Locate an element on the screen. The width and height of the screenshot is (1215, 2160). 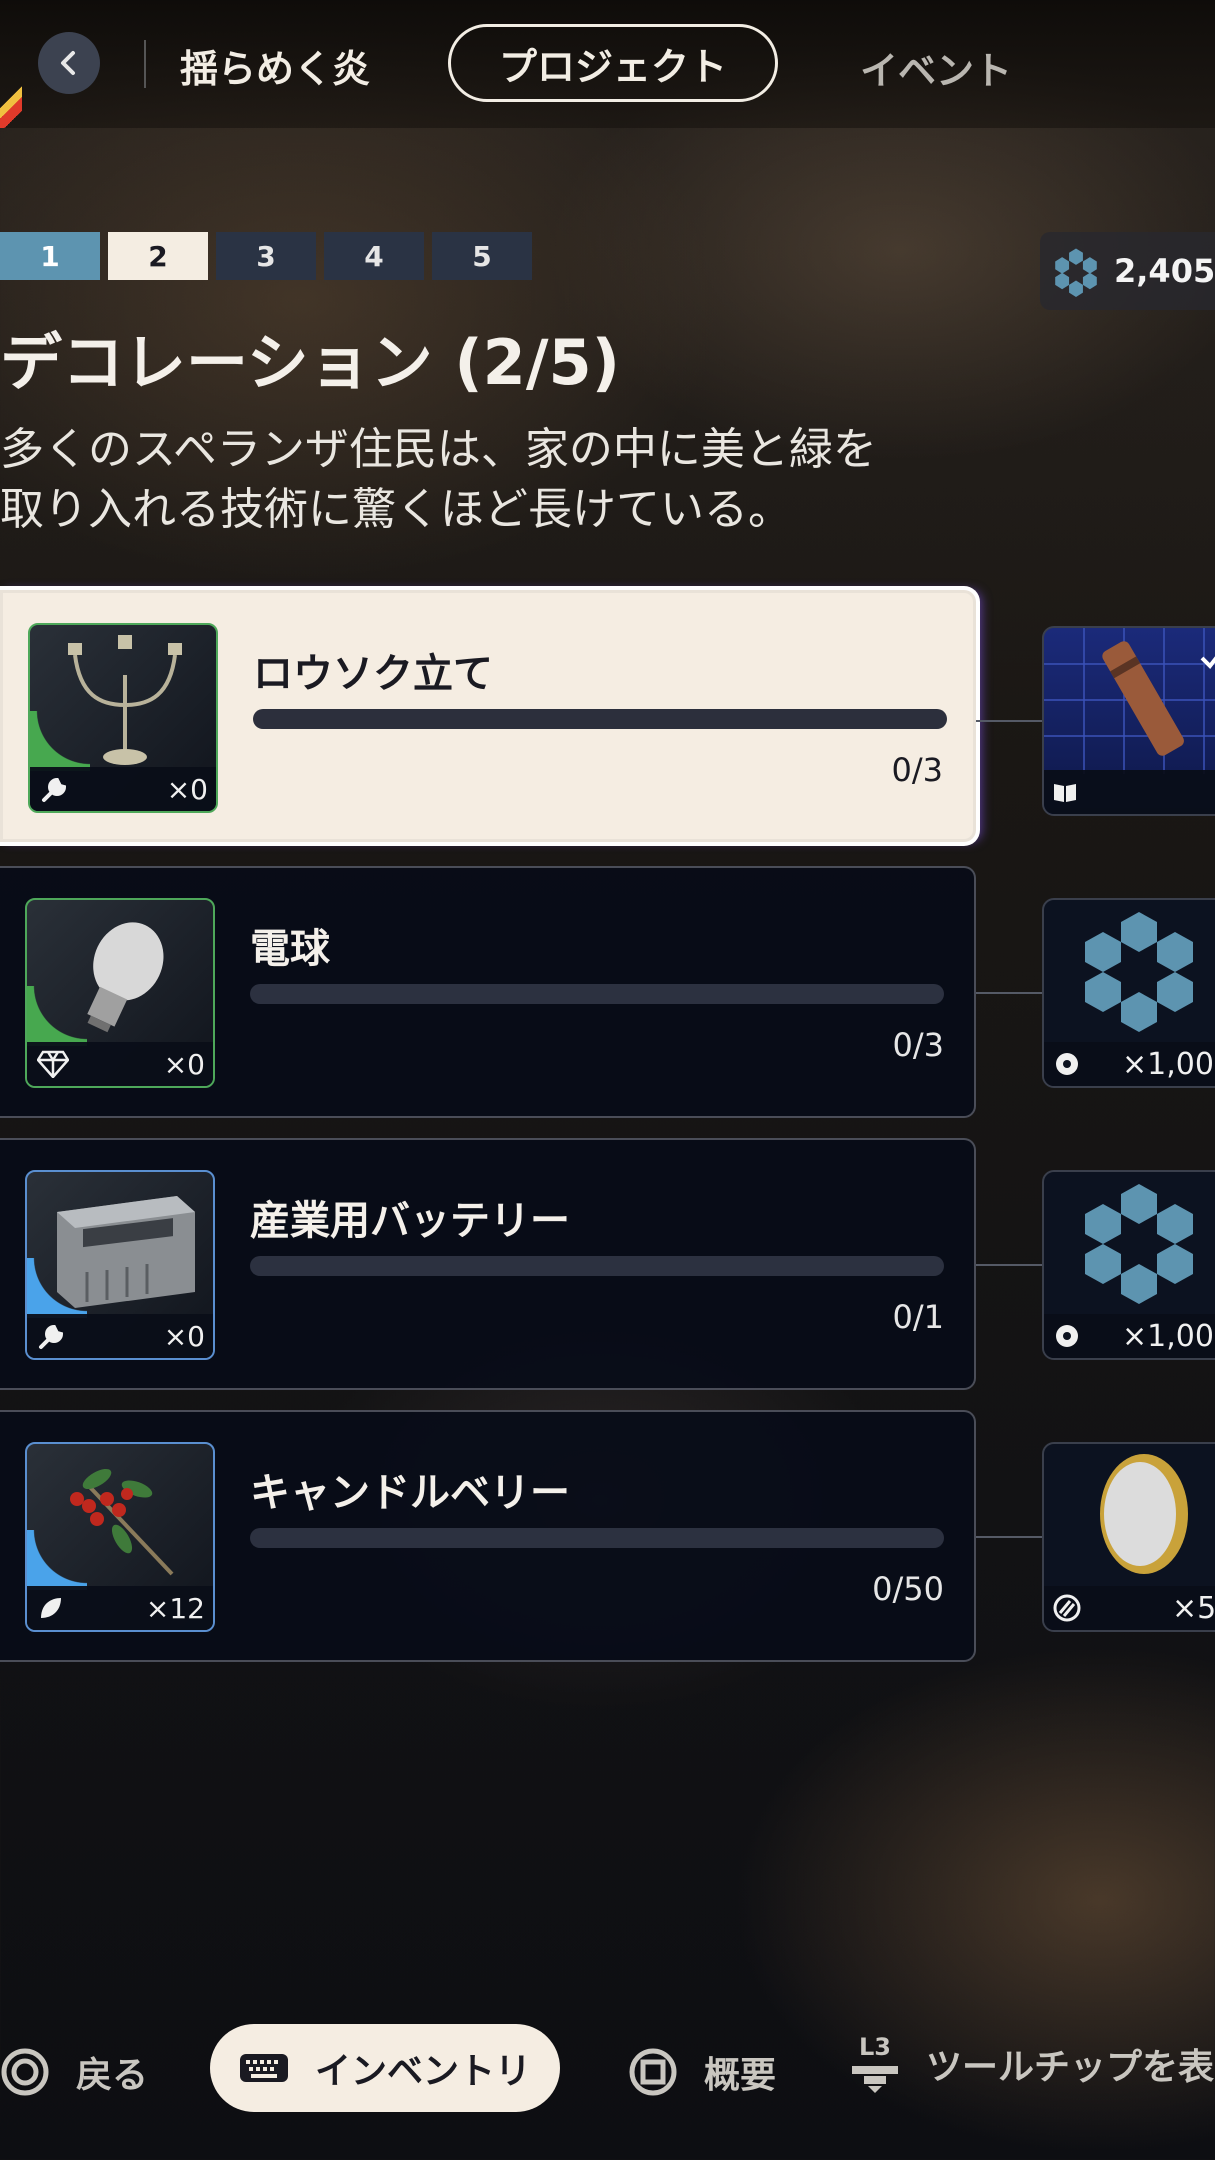
currency-value: 2,405 is located at coordinates (1164, 271).